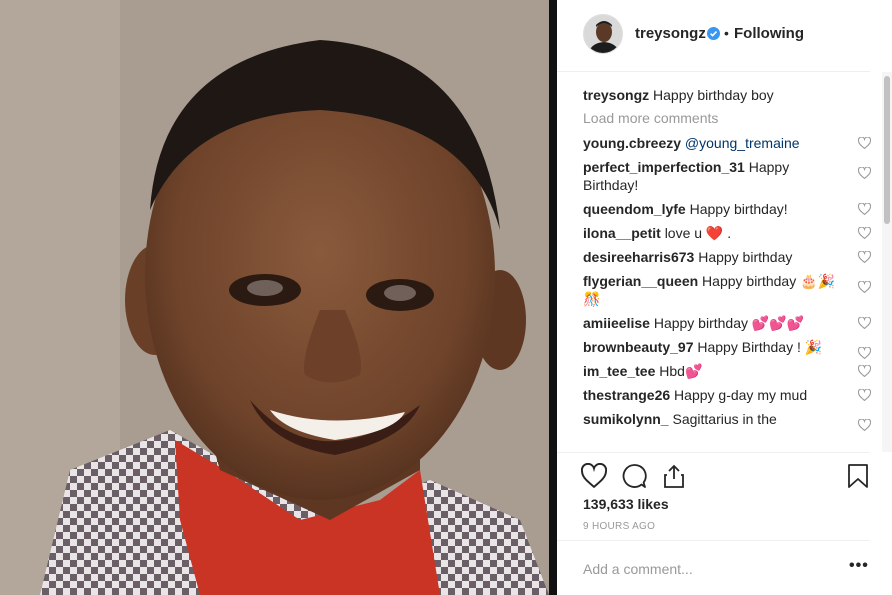 This screenshot has height=595, width=892. What do you see at coordinates (738, 209) in the screenshot?
I see `comment-text: Happy birthday!` at bounding box center [738, 209].